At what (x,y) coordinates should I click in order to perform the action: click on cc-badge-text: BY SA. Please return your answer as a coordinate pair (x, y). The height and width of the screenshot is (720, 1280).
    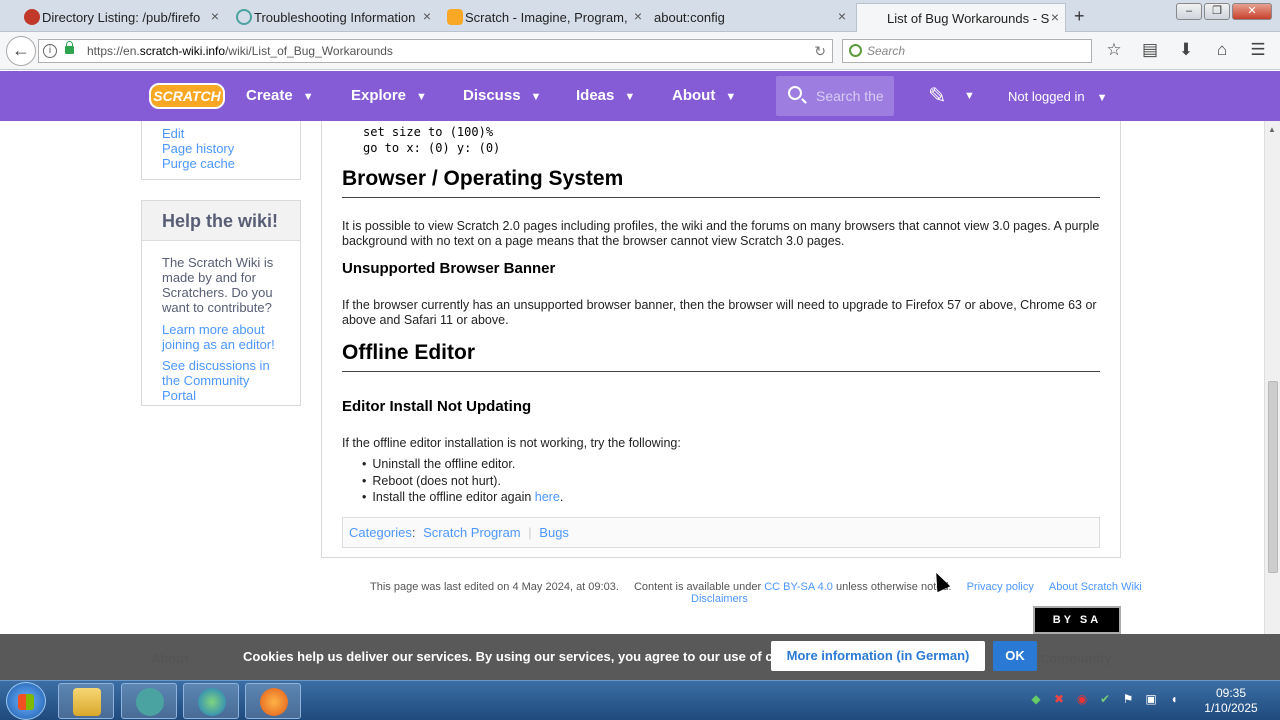
    Looking at the image, I should click on (1077, 620).